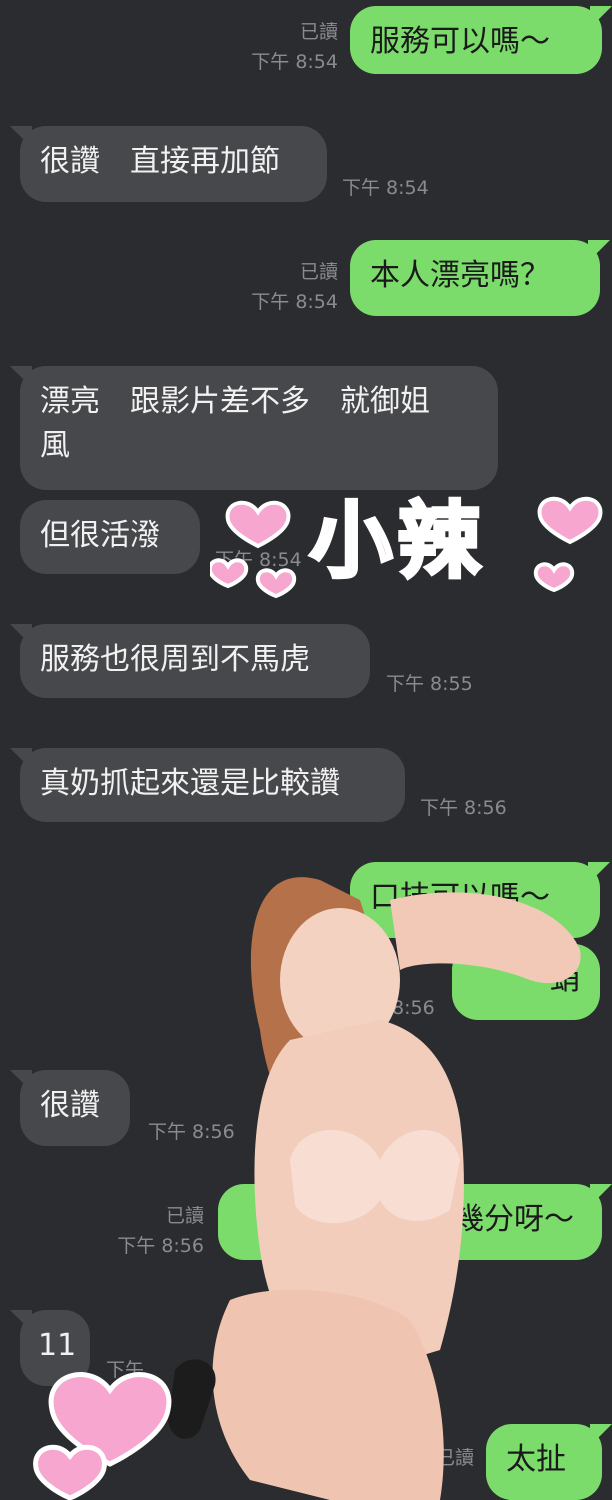 This screenshot has width=612, height=1500. Describe the element at coordinates (293, 1219) in the screenshot. I see `message-text: 體` at that location.